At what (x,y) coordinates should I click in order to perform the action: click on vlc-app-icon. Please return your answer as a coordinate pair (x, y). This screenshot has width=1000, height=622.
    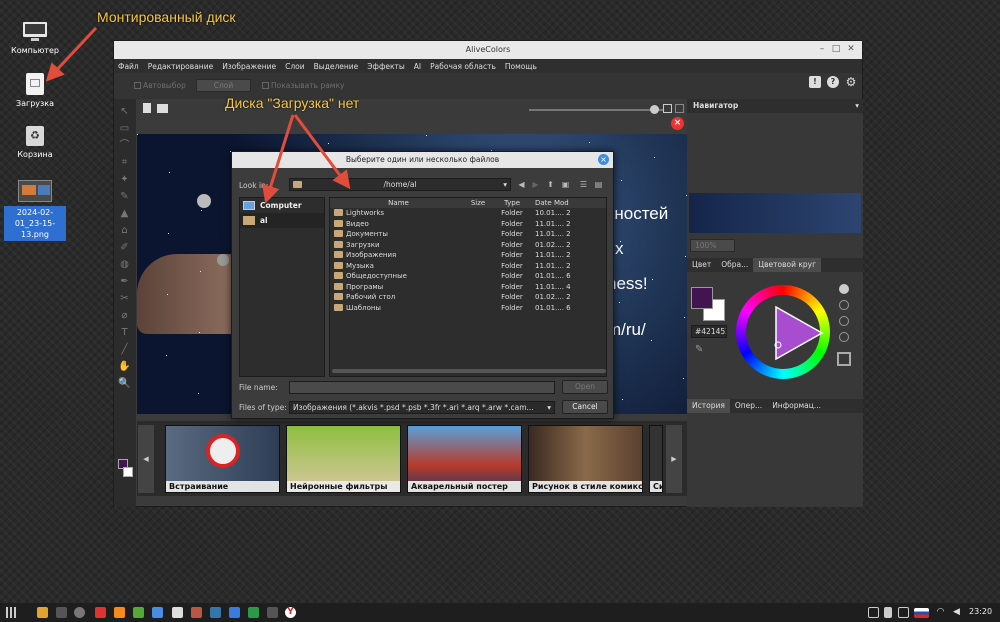
    Looking at the image, I should click on (119, 612).